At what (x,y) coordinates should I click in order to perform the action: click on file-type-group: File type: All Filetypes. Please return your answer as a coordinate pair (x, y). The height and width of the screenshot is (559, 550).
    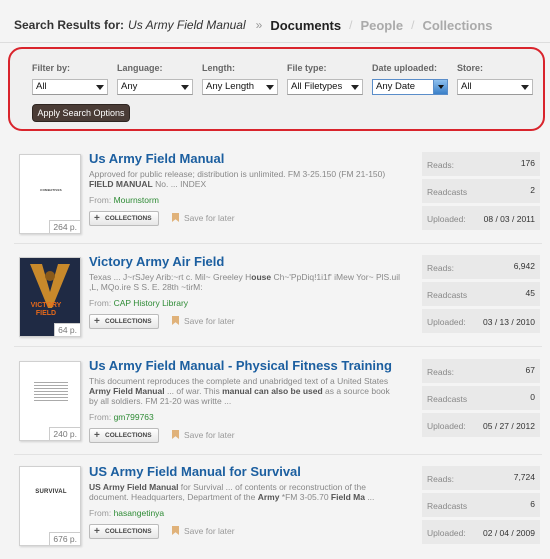
    Looking at the image, I should click on (325, 79).